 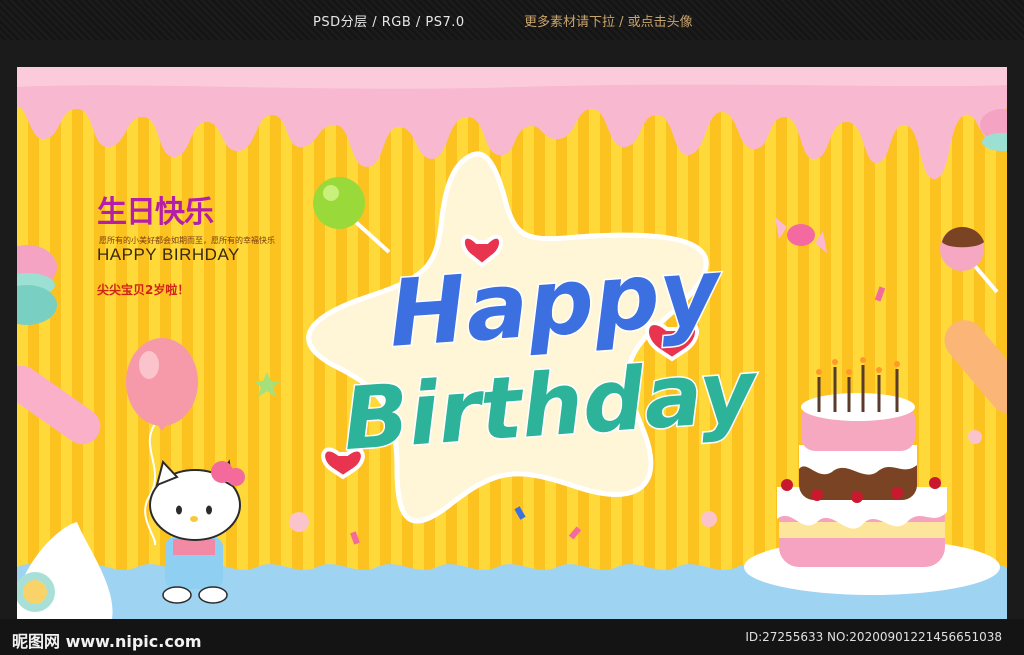 What do you see at coordinates (873, 637) in the screenshot?
I see `image-id-info: ID:27255633 NO:20200901221456651038` at bounding box center [873, 637].